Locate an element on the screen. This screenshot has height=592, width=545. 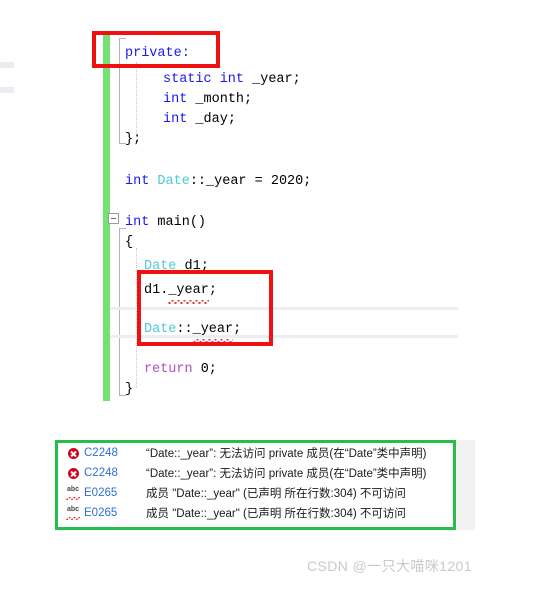
code-token: main() is located at coordinates (178, 222).